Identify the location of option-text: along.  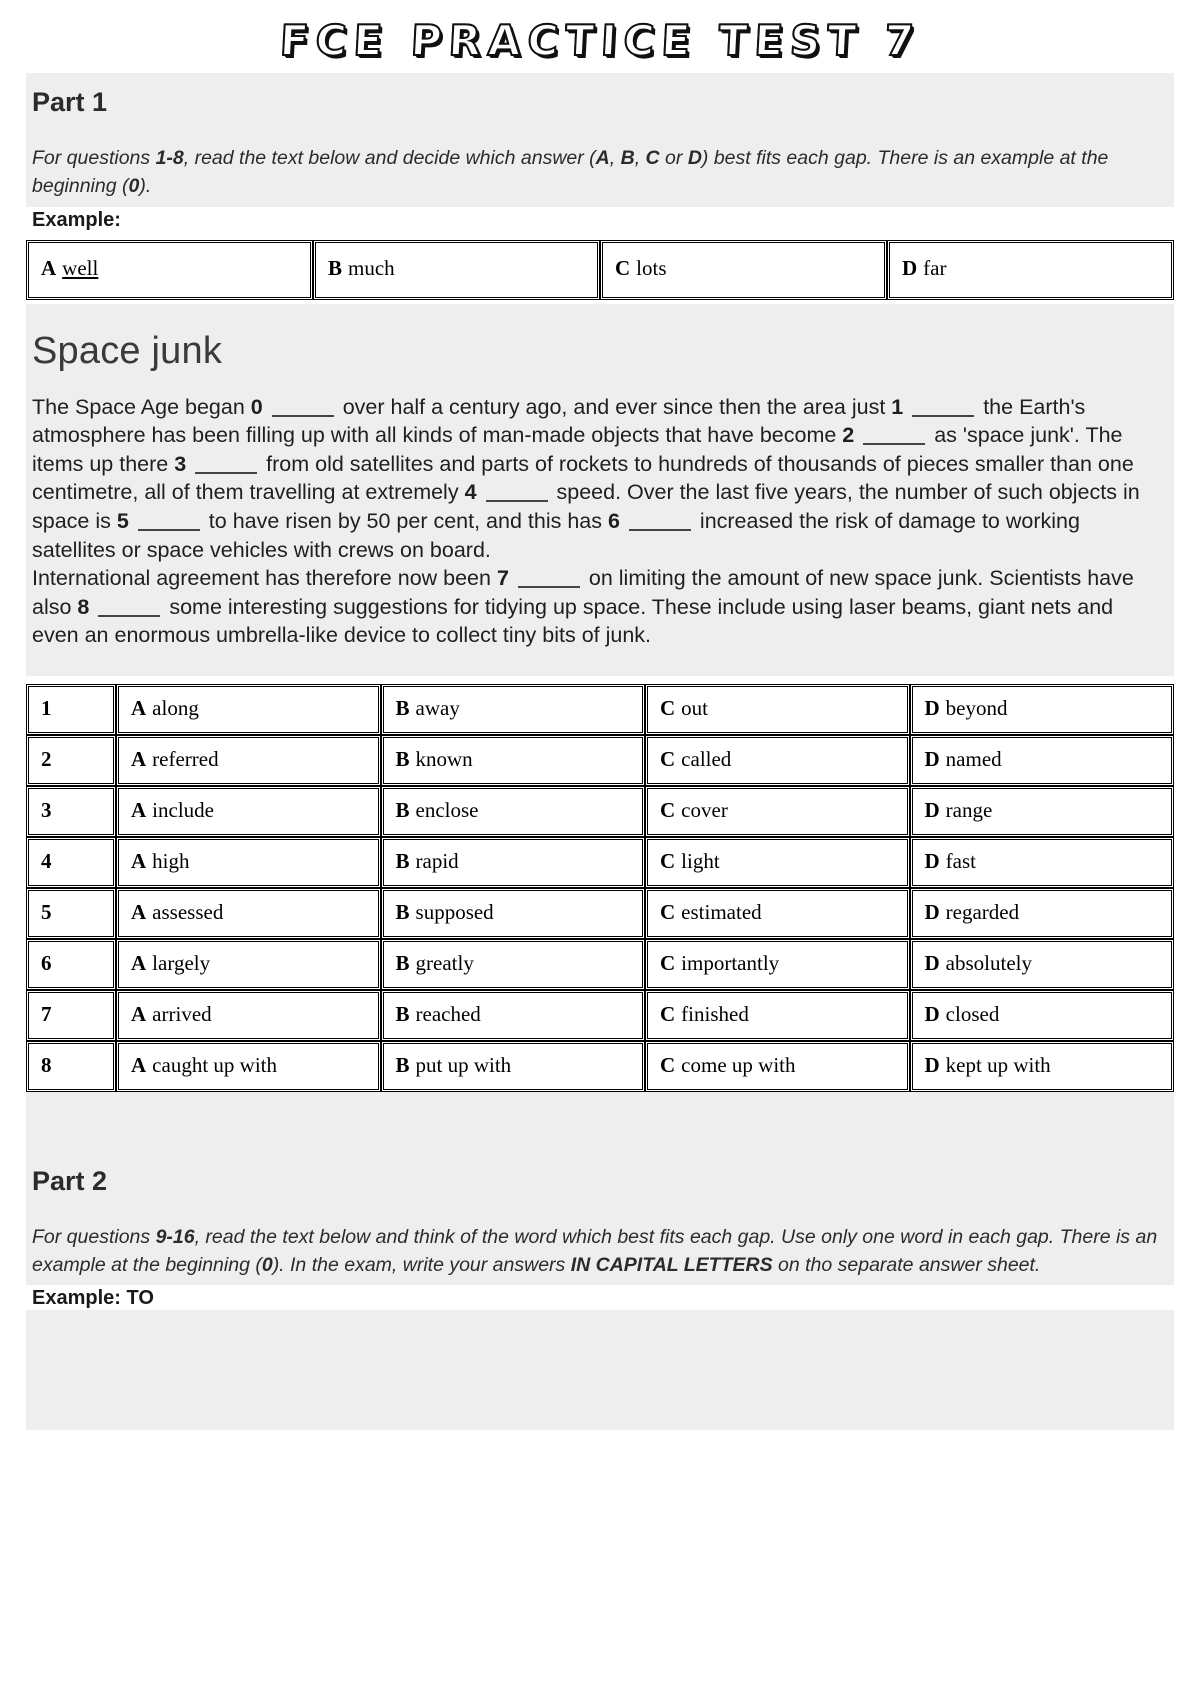
(175, 707).